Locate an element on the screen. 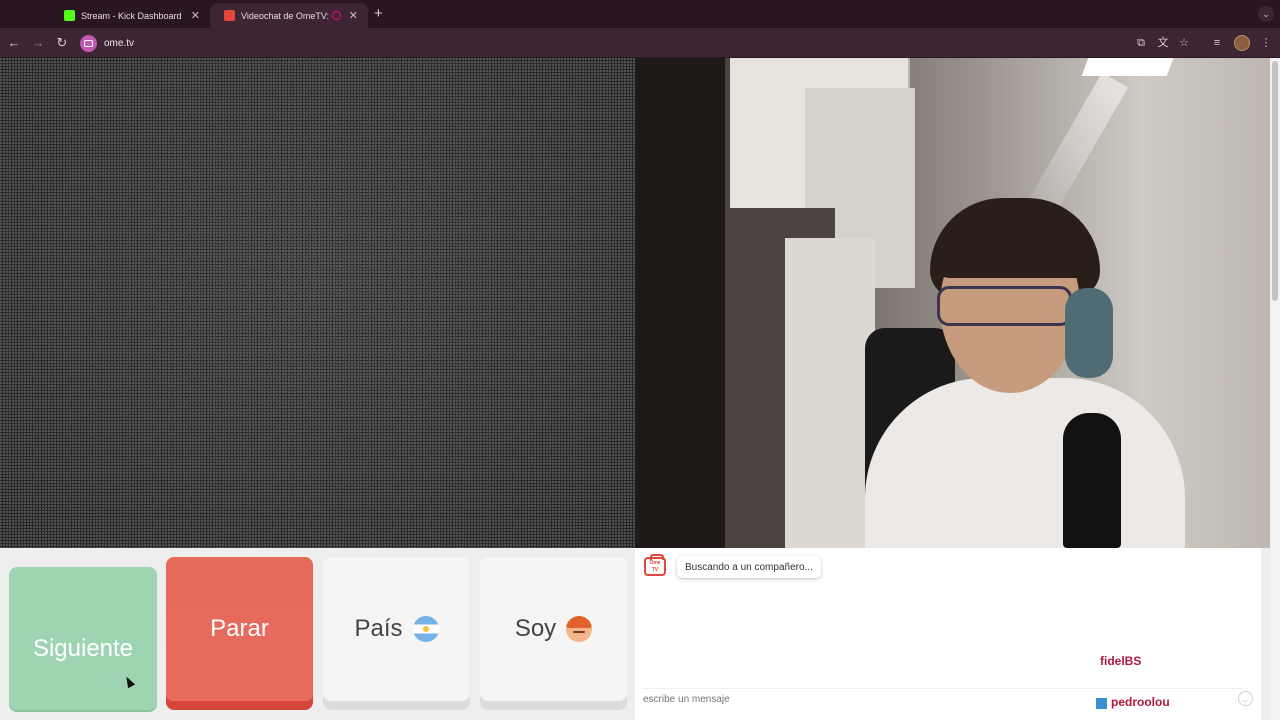 This screenshot has width=1280, height=720. tab-title: Stream - Kick Dashboard is located at coordinates (131, 15).